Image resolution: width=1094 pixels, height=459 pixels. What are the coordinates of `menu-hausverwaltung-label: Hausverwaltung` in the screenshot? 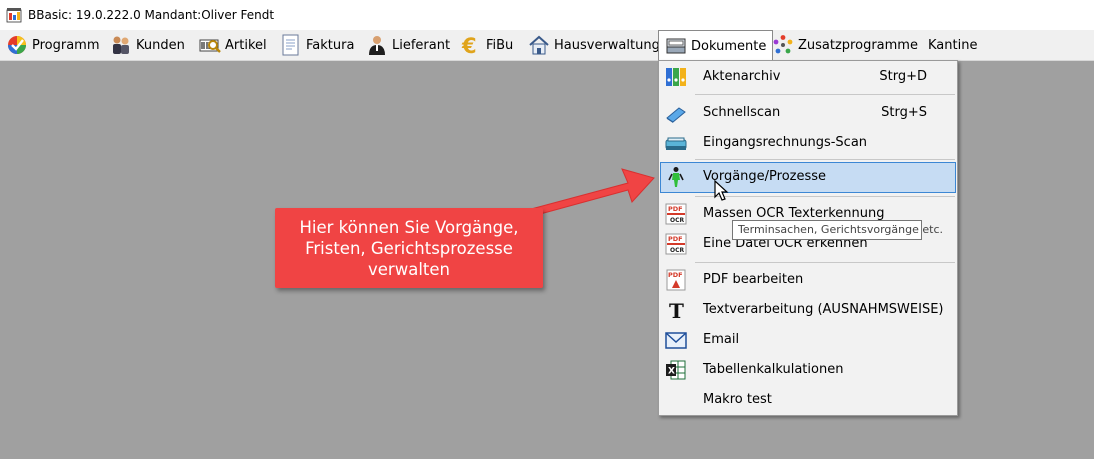 It's located at (607, 45).